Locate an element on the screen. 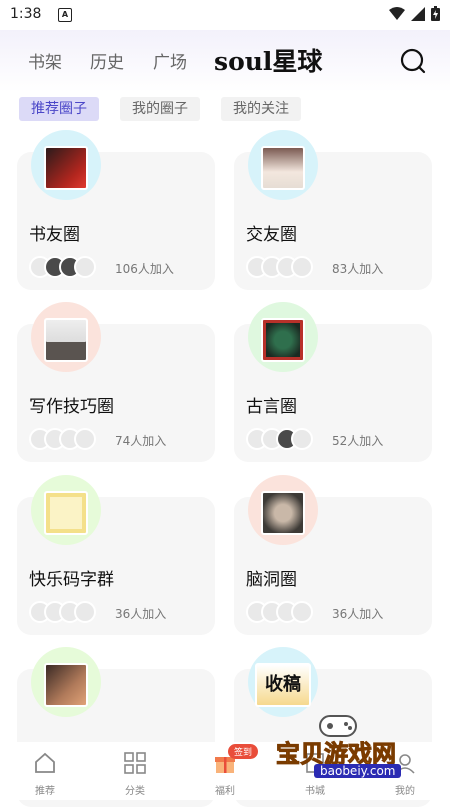 The image size is (450, 807). nav-recommend: 推荐 is located at coordinates (45, 773).